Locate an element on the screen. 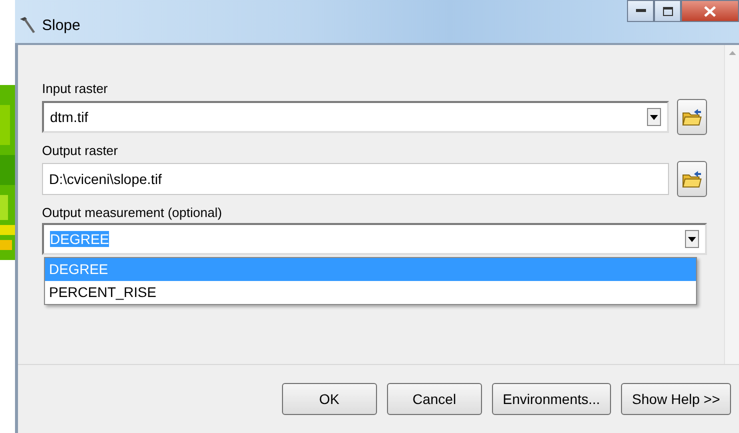  field-label: Output measurement (optional) is located at coordinates (132, 212).